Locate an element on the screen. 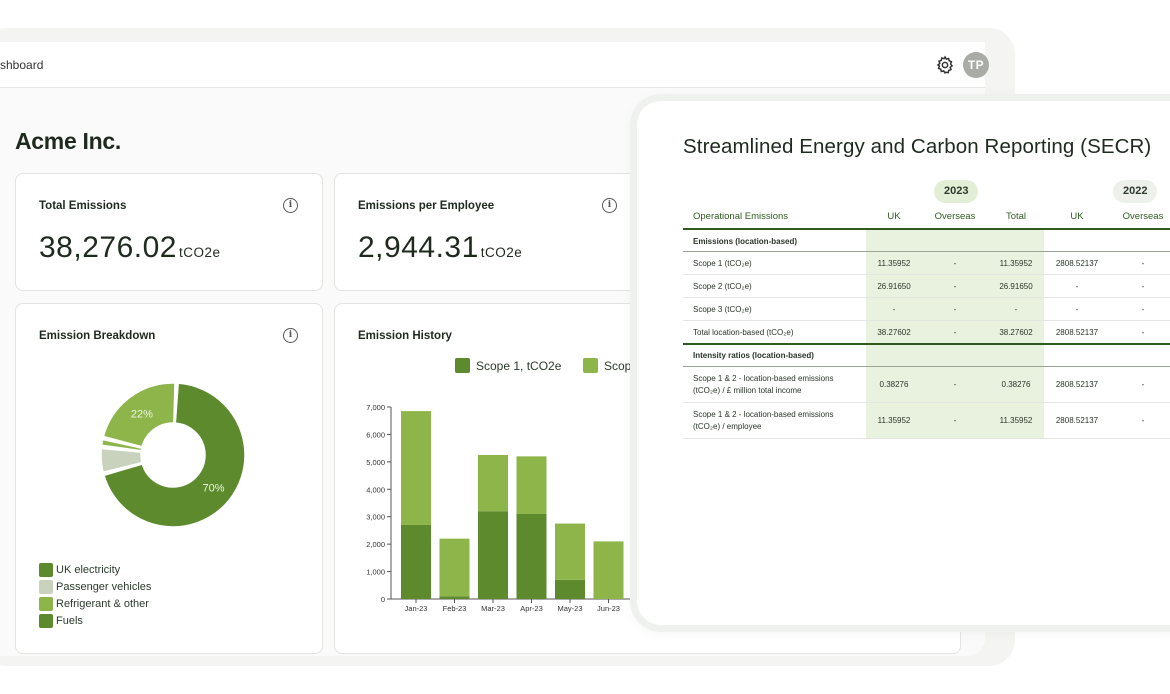 The image size is (1170, 694). cell-total: - is located at coordinates (1016, 309).